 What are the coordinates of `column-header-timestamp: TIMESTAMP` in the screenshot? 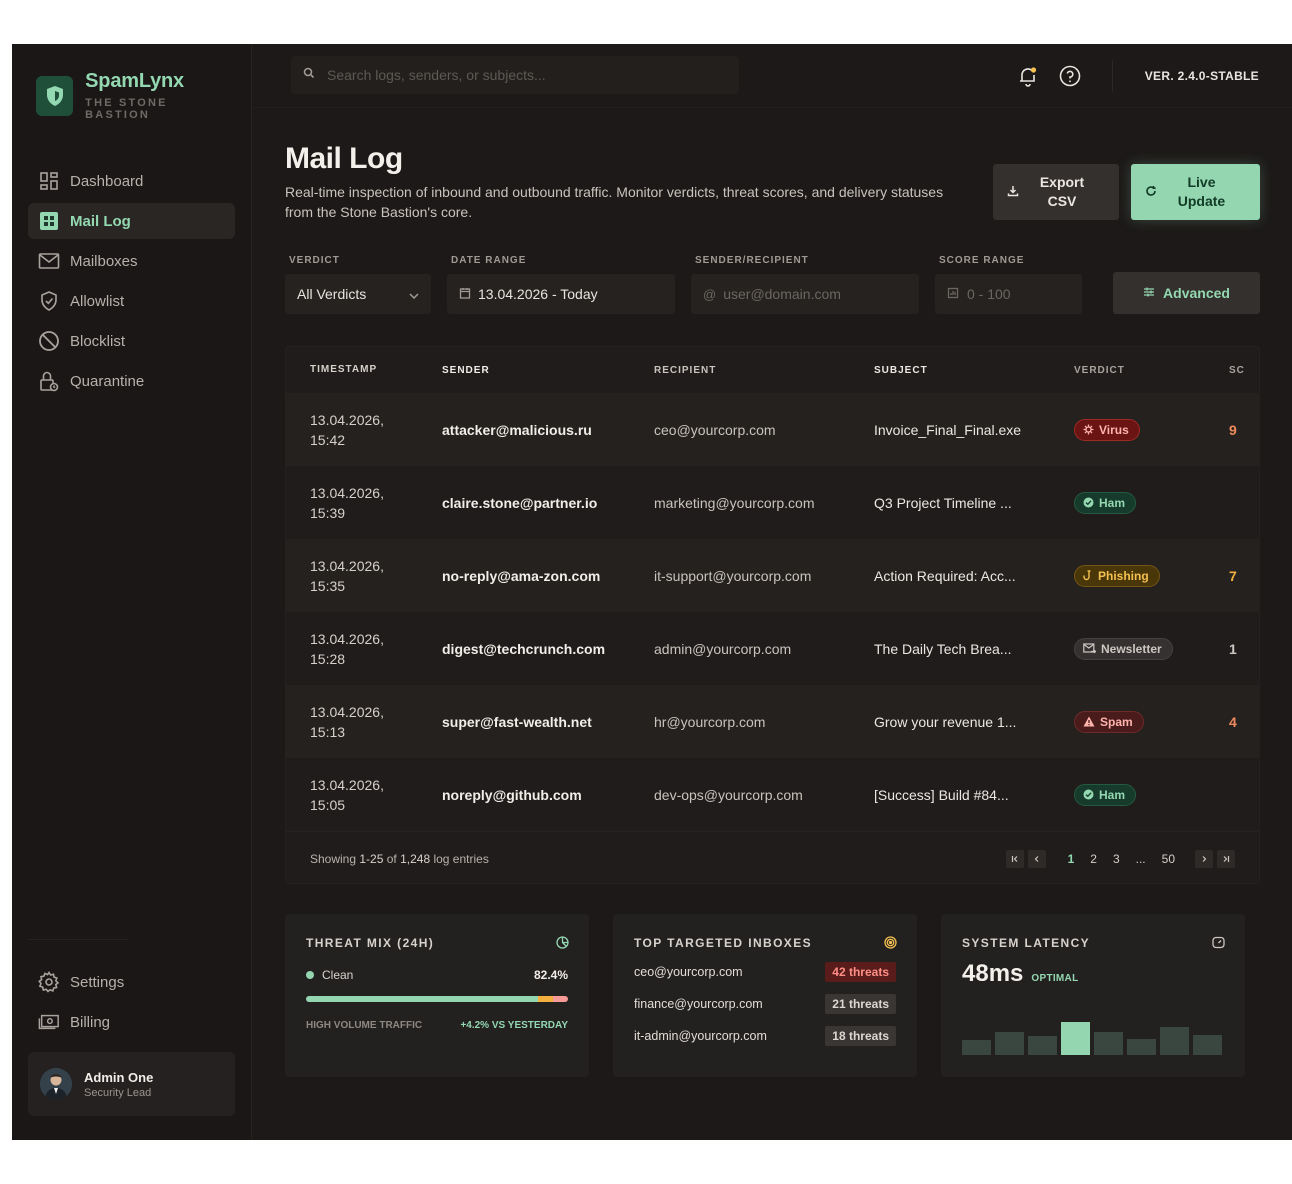 It's located at (364, 370).